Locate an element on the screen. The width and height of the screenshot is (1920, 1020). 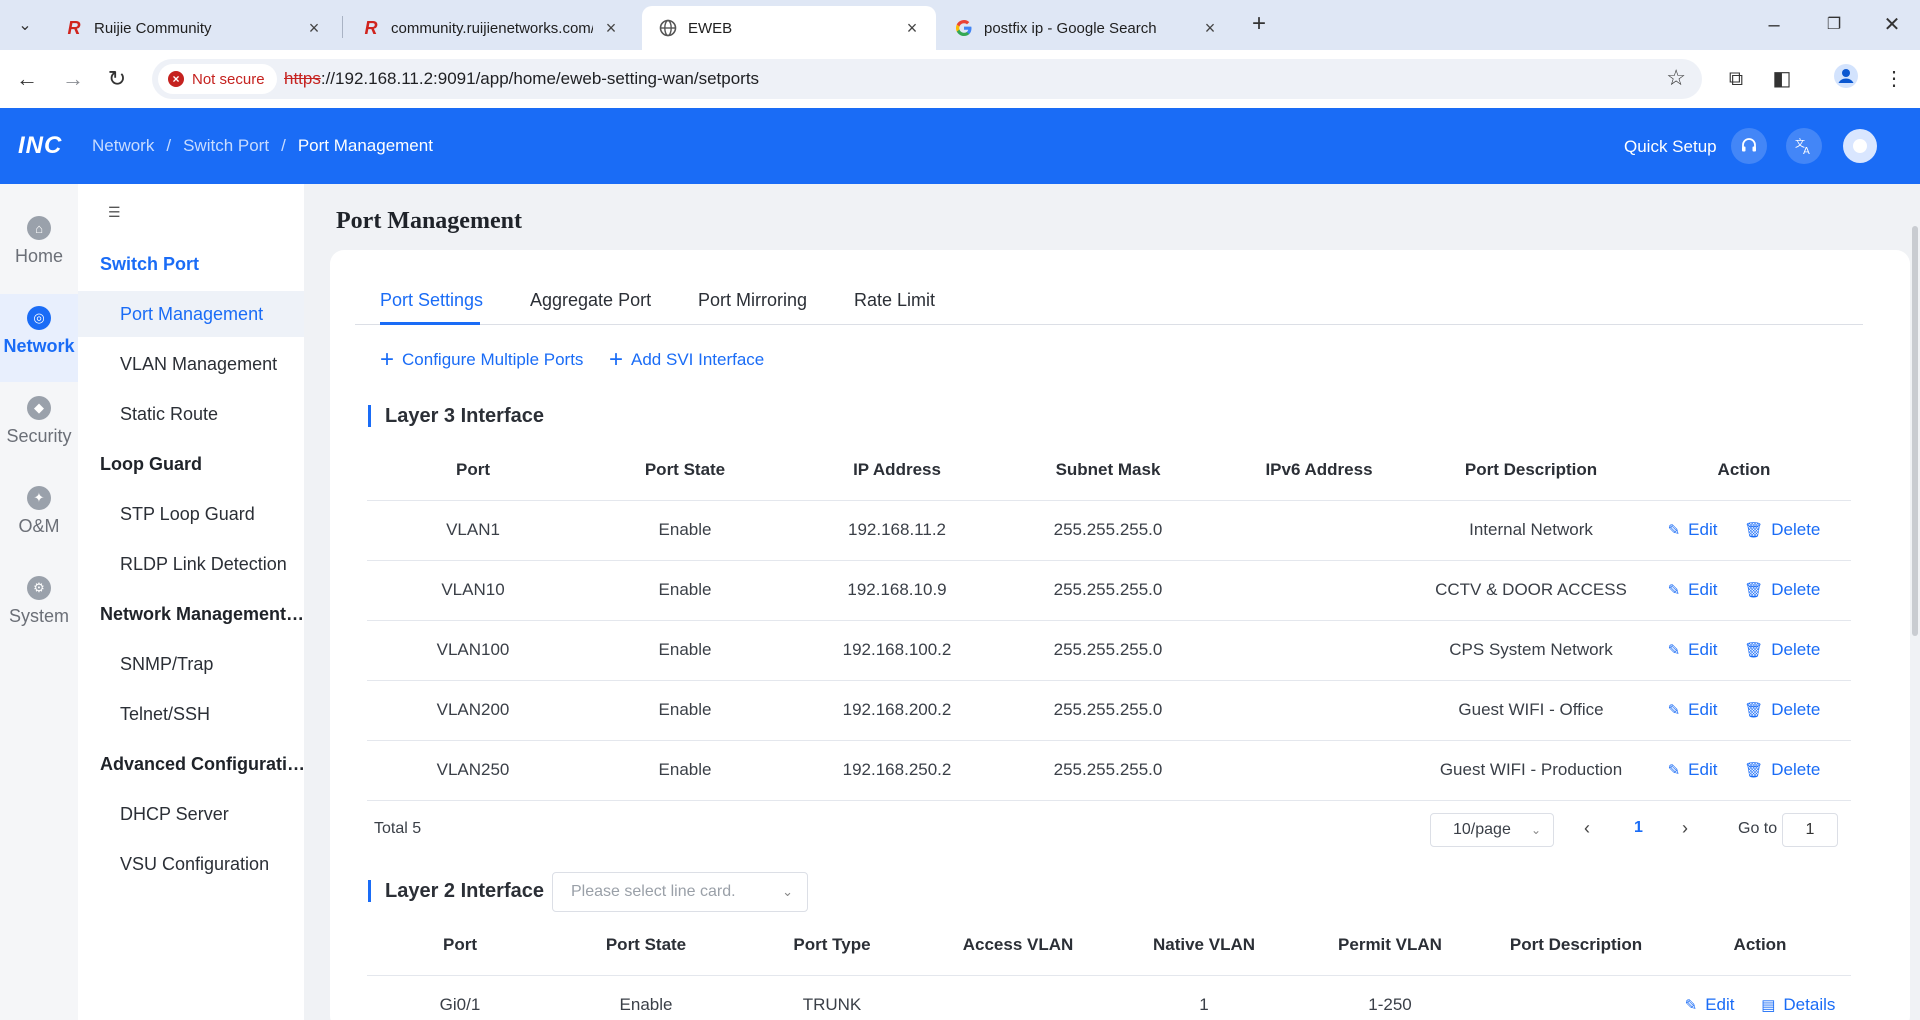
headset-icon is located at coordinates (1749, 146).